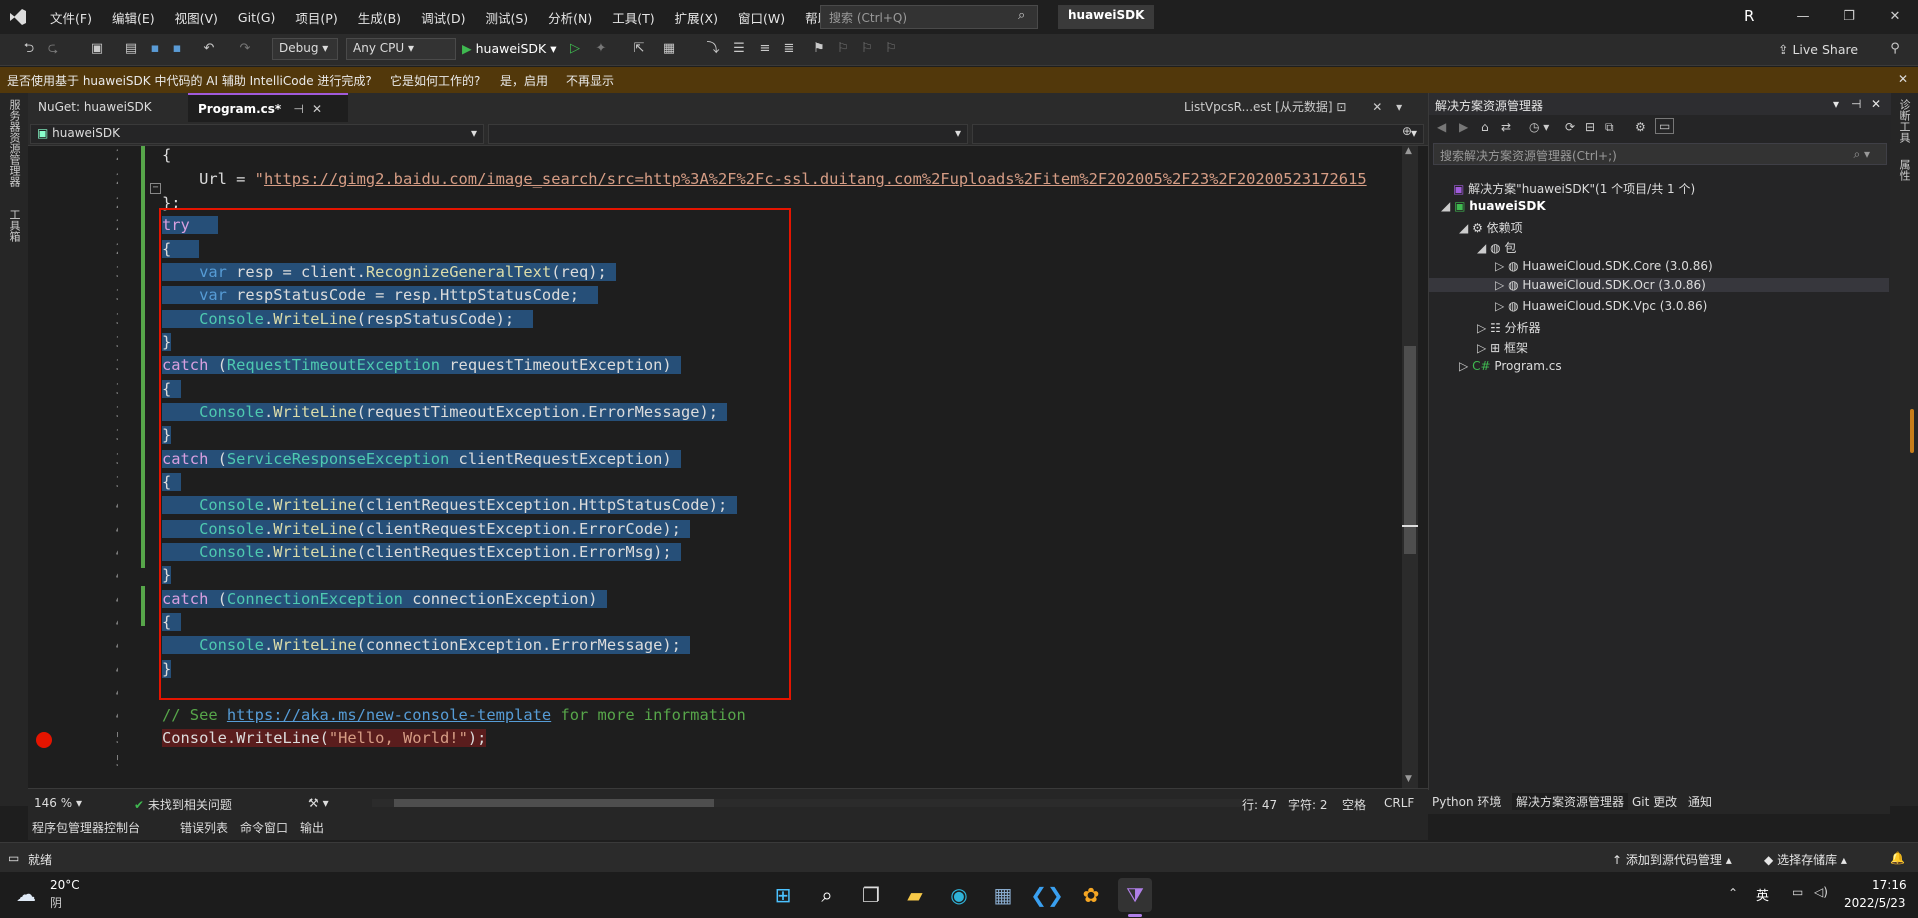  I want to click on tab-nuget: NuGet: huaweiSDK, so click(106, 107).